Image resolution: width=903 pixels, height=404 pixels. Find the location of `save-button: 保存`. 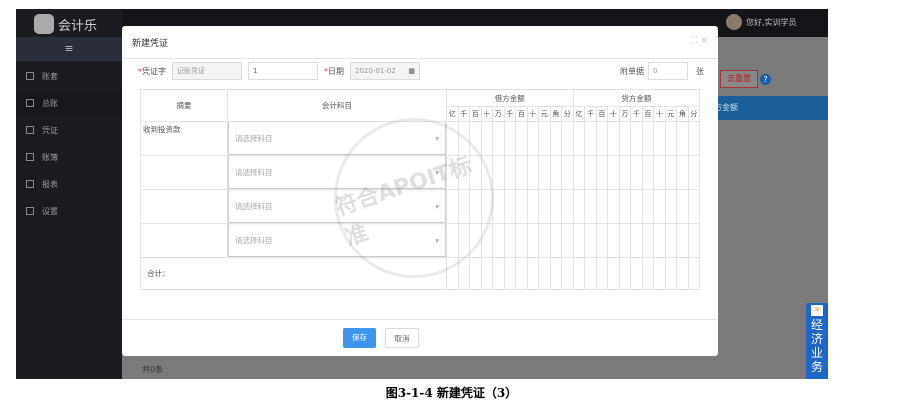

save-button: 保存 is located at coordinates (359, 338).